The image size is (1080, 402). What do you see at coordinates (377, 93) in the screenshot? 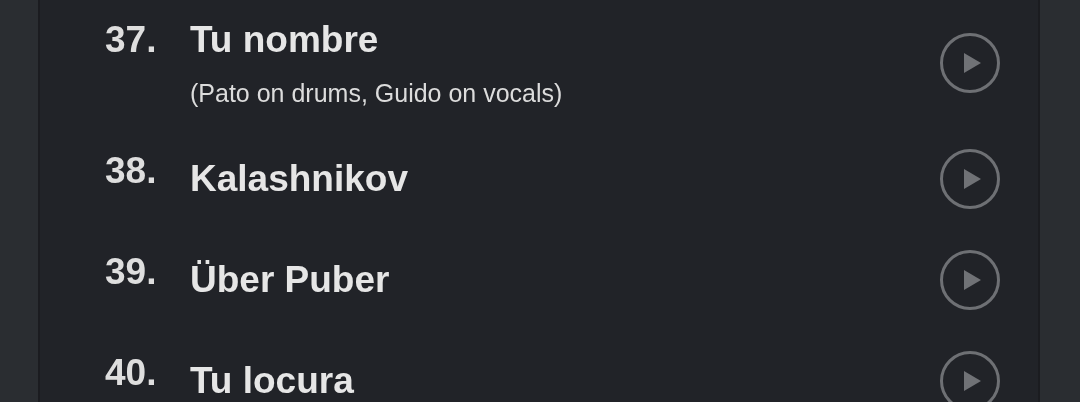
I see `track-note: (Pato on drums, Guido on vocals)` at bounding box center [377, 93].